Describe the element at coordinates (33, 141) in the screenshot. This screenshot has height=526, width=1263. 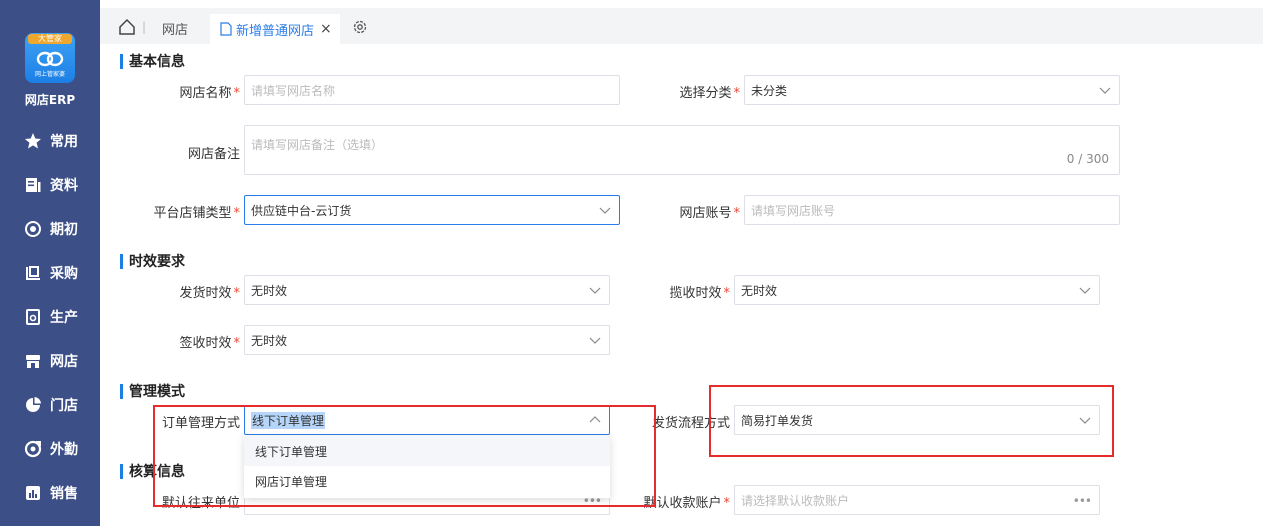
I see `star-icon` at that location.